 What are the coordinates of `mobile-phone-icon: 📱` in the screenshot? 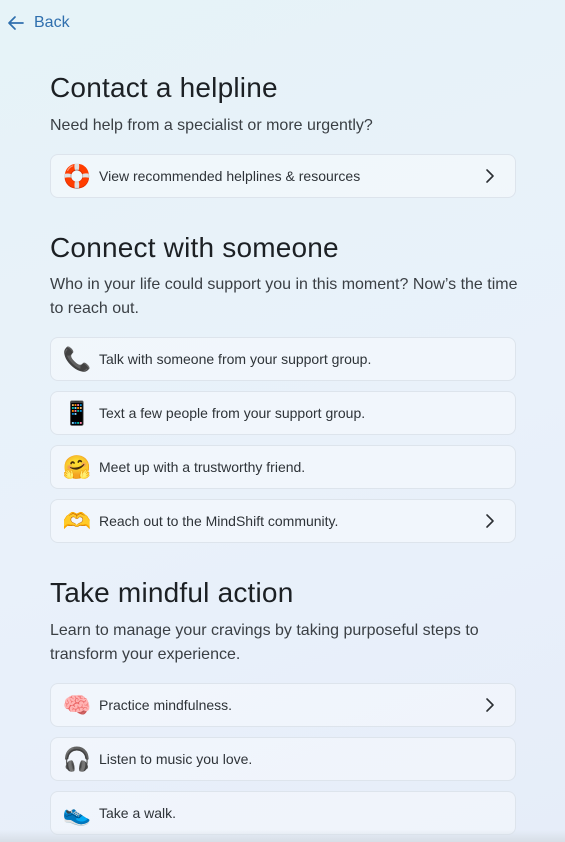 It's located at (77, 412).